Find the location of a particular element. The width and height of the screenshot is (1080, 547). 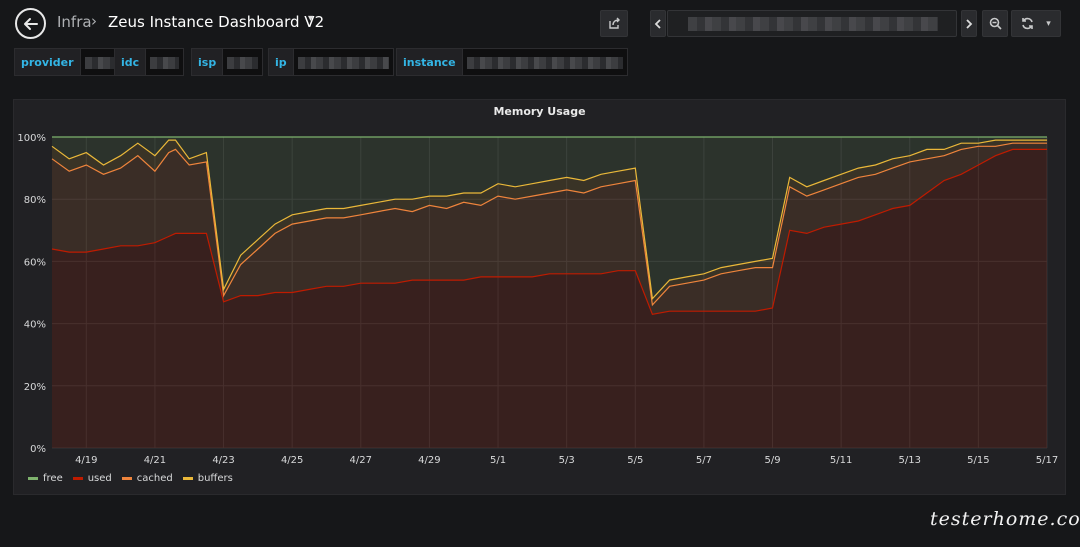

legend-label: free is located at coordinates (53, 478).